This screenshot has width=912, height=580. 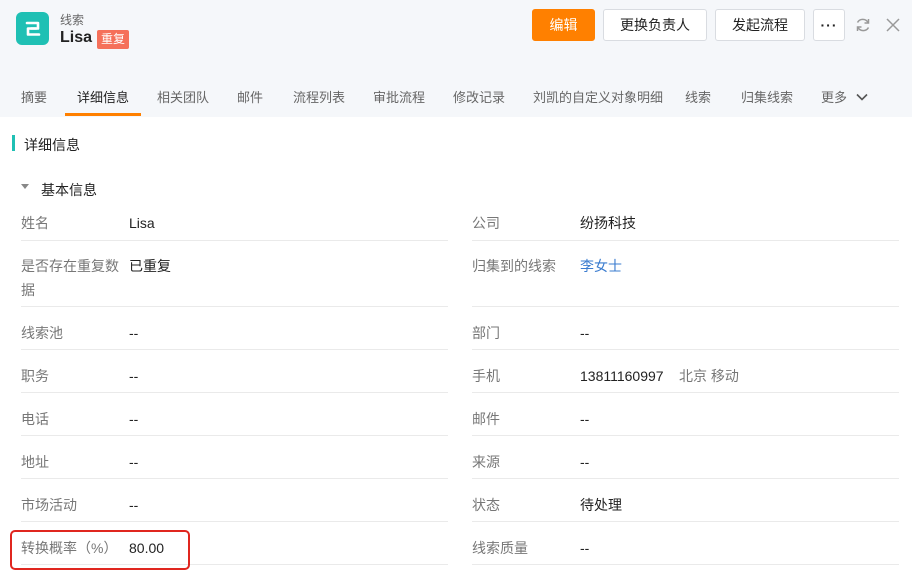 I want to click on field-label-phone: 电话, so click(x=35, y=419).